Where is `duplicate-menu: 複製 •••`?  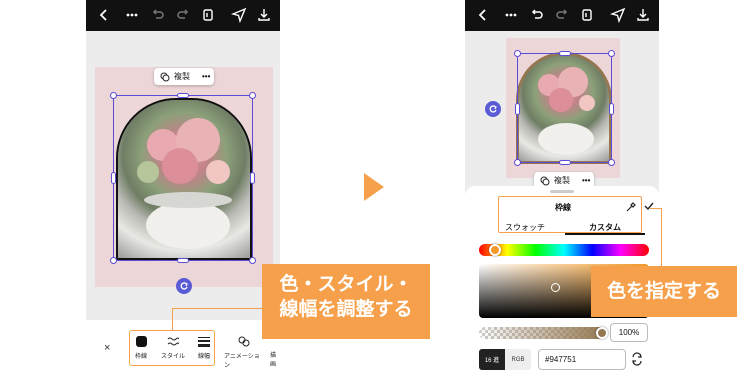 duplicate-menu: 複製 ••• is located at coordinates (184, 76).